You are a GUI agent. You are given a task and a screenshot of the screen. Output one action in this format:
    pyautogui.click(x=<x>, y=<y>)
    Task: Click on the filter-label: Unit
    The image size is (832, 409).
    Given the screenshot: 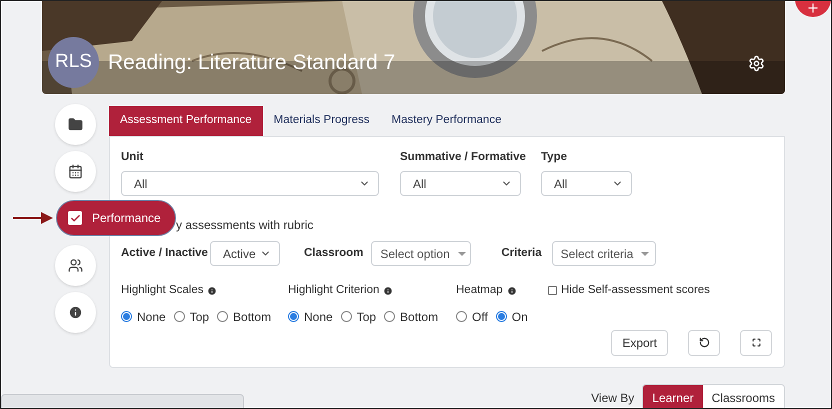 What is the action you would take?
    pyautogui.click(x=132, y=157)
    